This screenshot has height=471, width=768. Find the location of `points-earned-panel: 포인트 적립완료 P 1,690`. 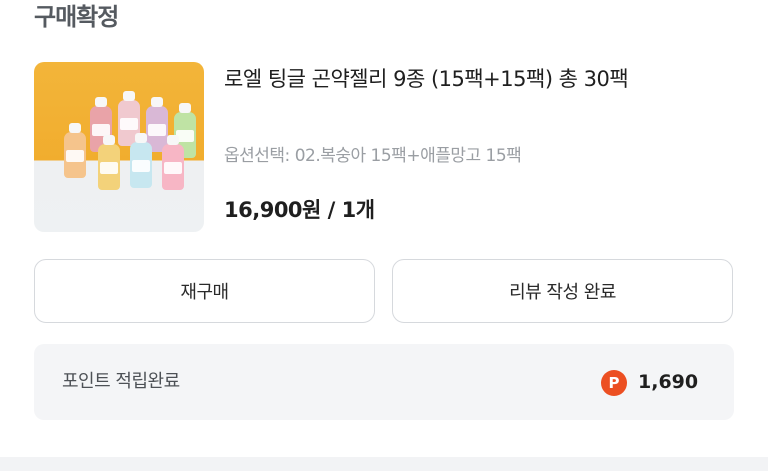

points-earned-panel: 포인트 적립완료 P 1,690 is located at coordinates (384, 382).